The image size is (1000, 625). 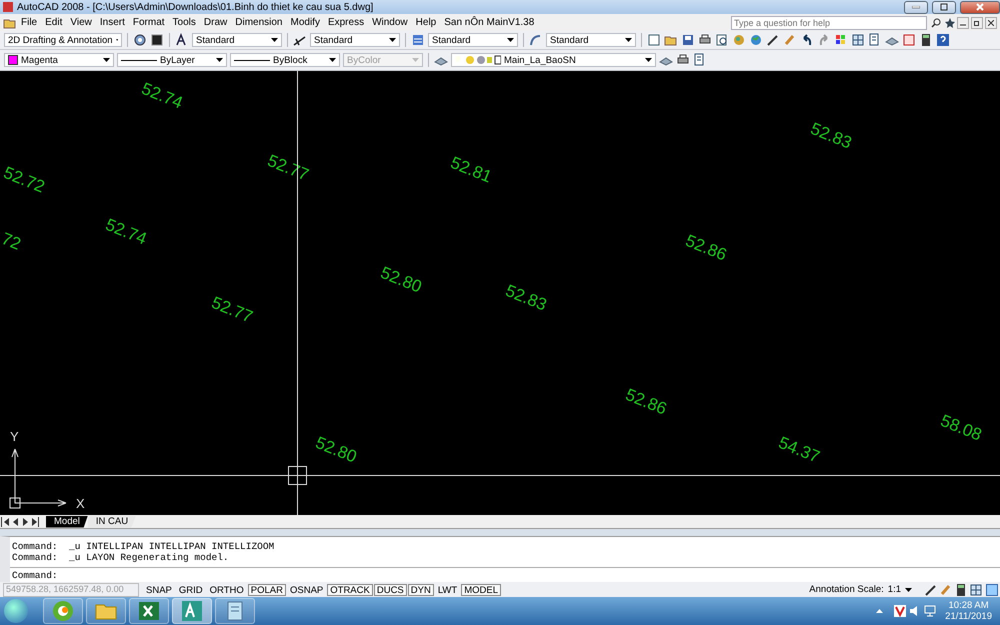 I want to click on gear-icon, so click(x=140, y=40).